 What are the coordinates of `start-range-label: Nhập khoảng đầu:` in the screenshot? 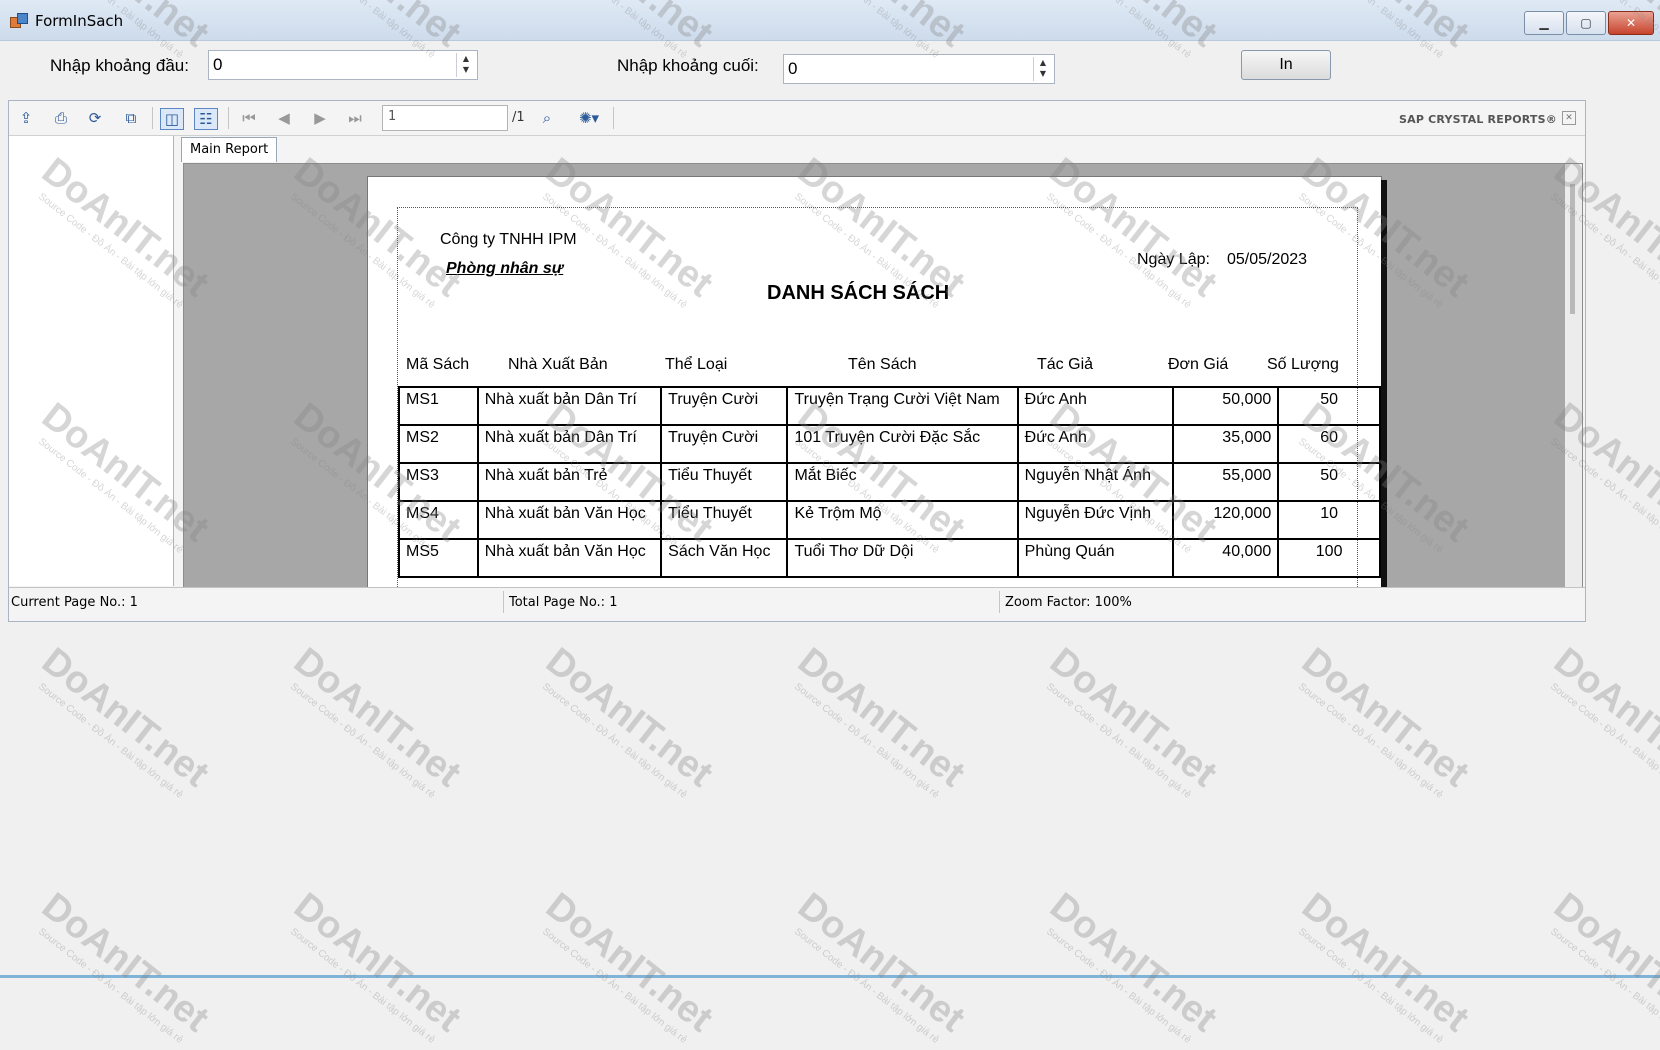 It's located at (119, 65).